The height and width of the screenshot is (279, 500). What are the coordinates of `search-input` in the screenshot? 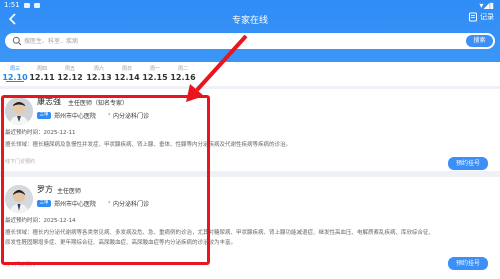 It's located at (234, 41).